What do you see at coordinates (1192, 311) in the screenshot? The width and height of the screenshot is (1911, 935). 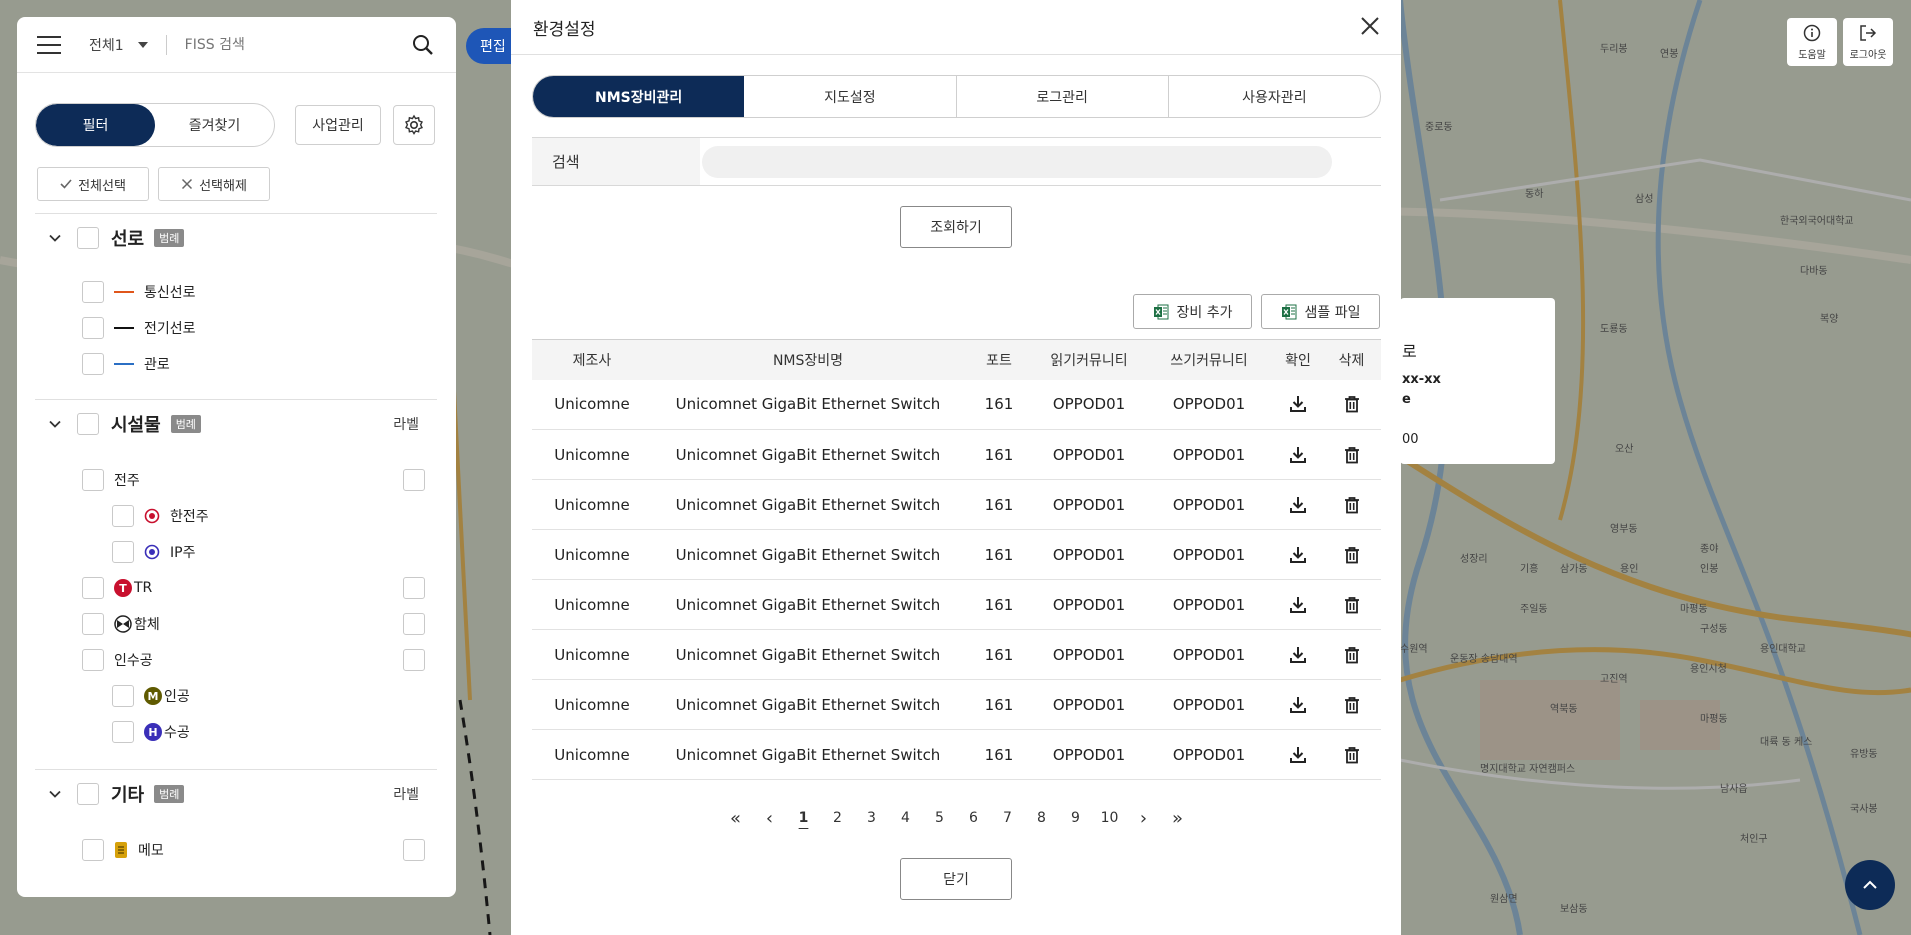 I see `add-device-button: 장비 추가` at bounding box center [1192, 311].